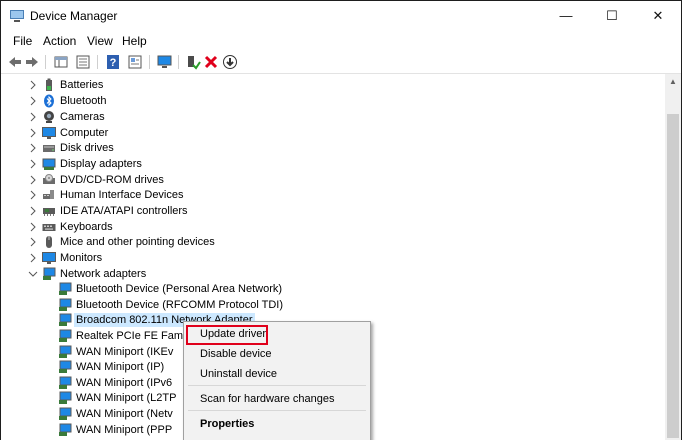 The height and width of the screenshot is (440, 682). I want to click on context-item-label: Scan for hardware changes, so click(267, 399).